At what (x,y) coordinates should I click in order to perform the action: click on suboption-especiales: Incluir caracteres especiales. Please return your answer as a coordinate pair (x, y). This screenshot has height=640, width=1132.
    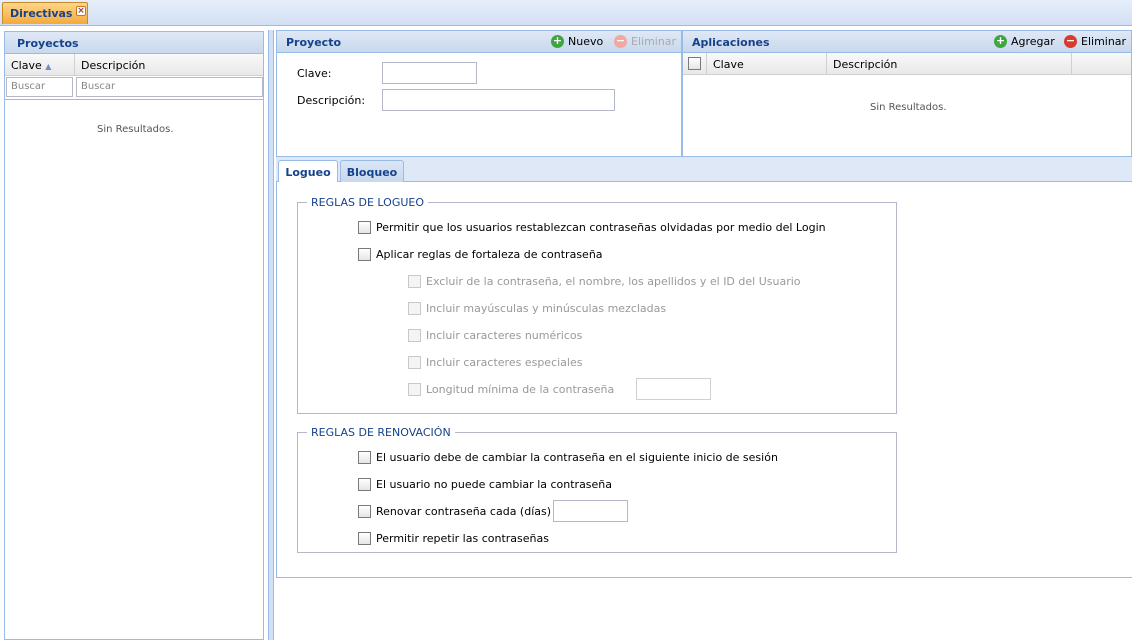
    Looking at the image, I should click on (495, 362).